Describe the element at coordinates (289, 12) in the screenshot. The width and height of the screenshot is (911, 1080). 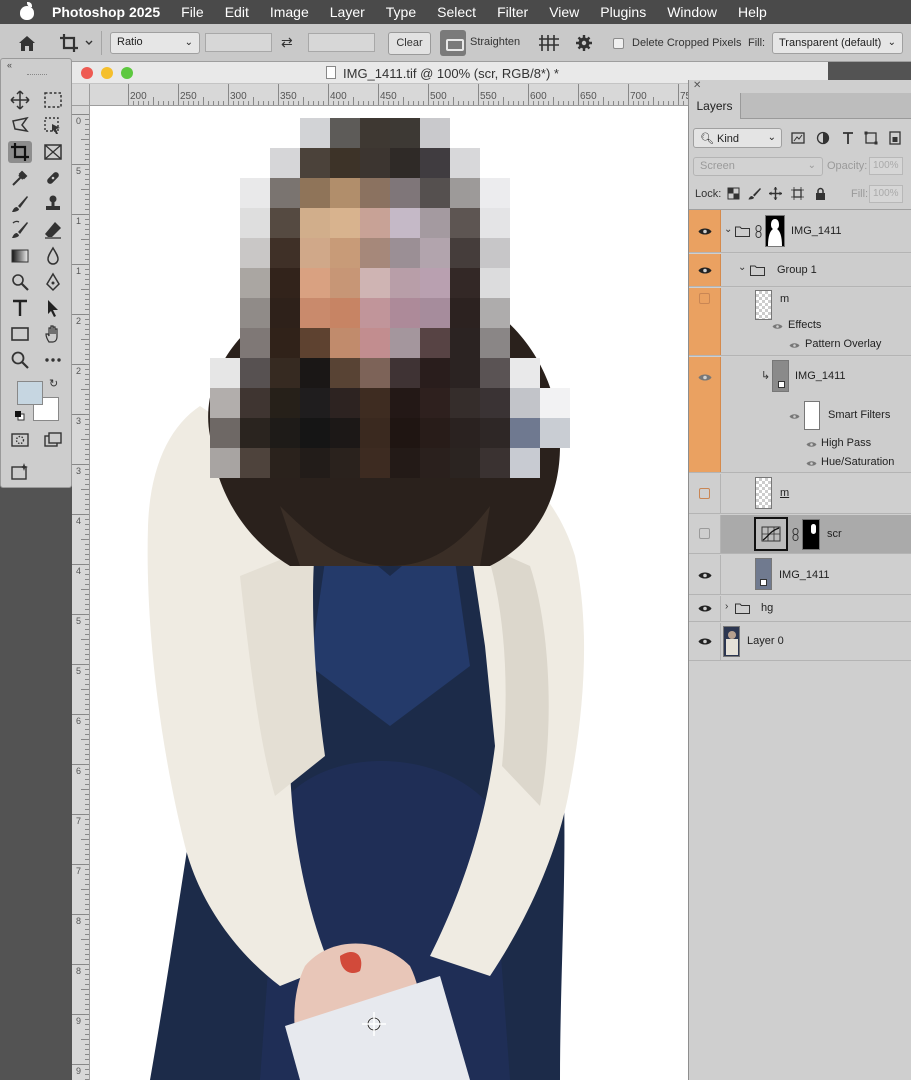
I see `menu-image: Image` at that location.